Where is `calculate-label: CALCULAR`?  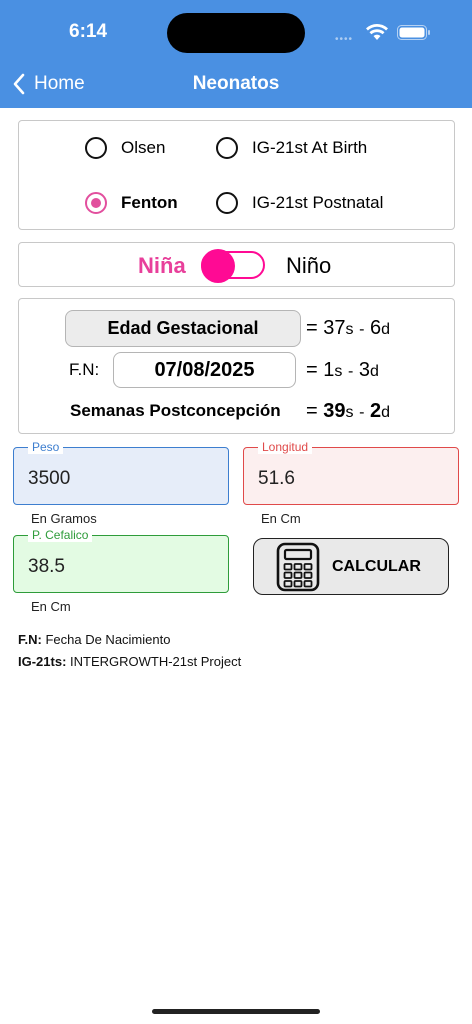
calculate-label: CALCULAR is located at coordinates (376, 566).